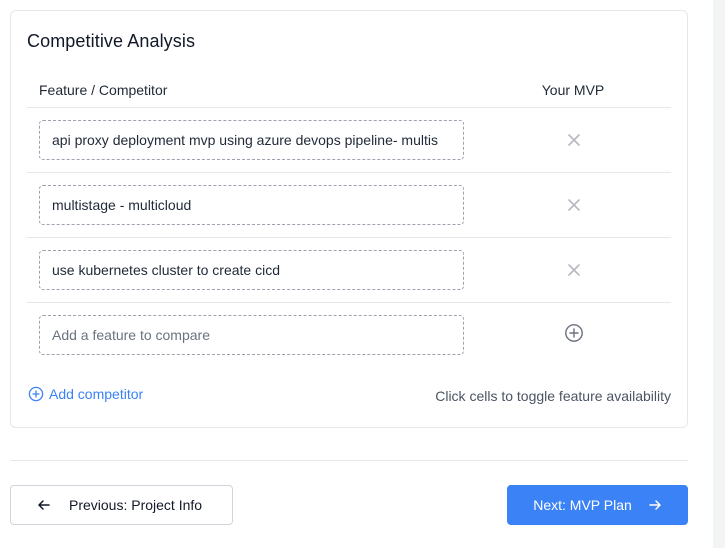  I want to click on divider, so click(349, 460).